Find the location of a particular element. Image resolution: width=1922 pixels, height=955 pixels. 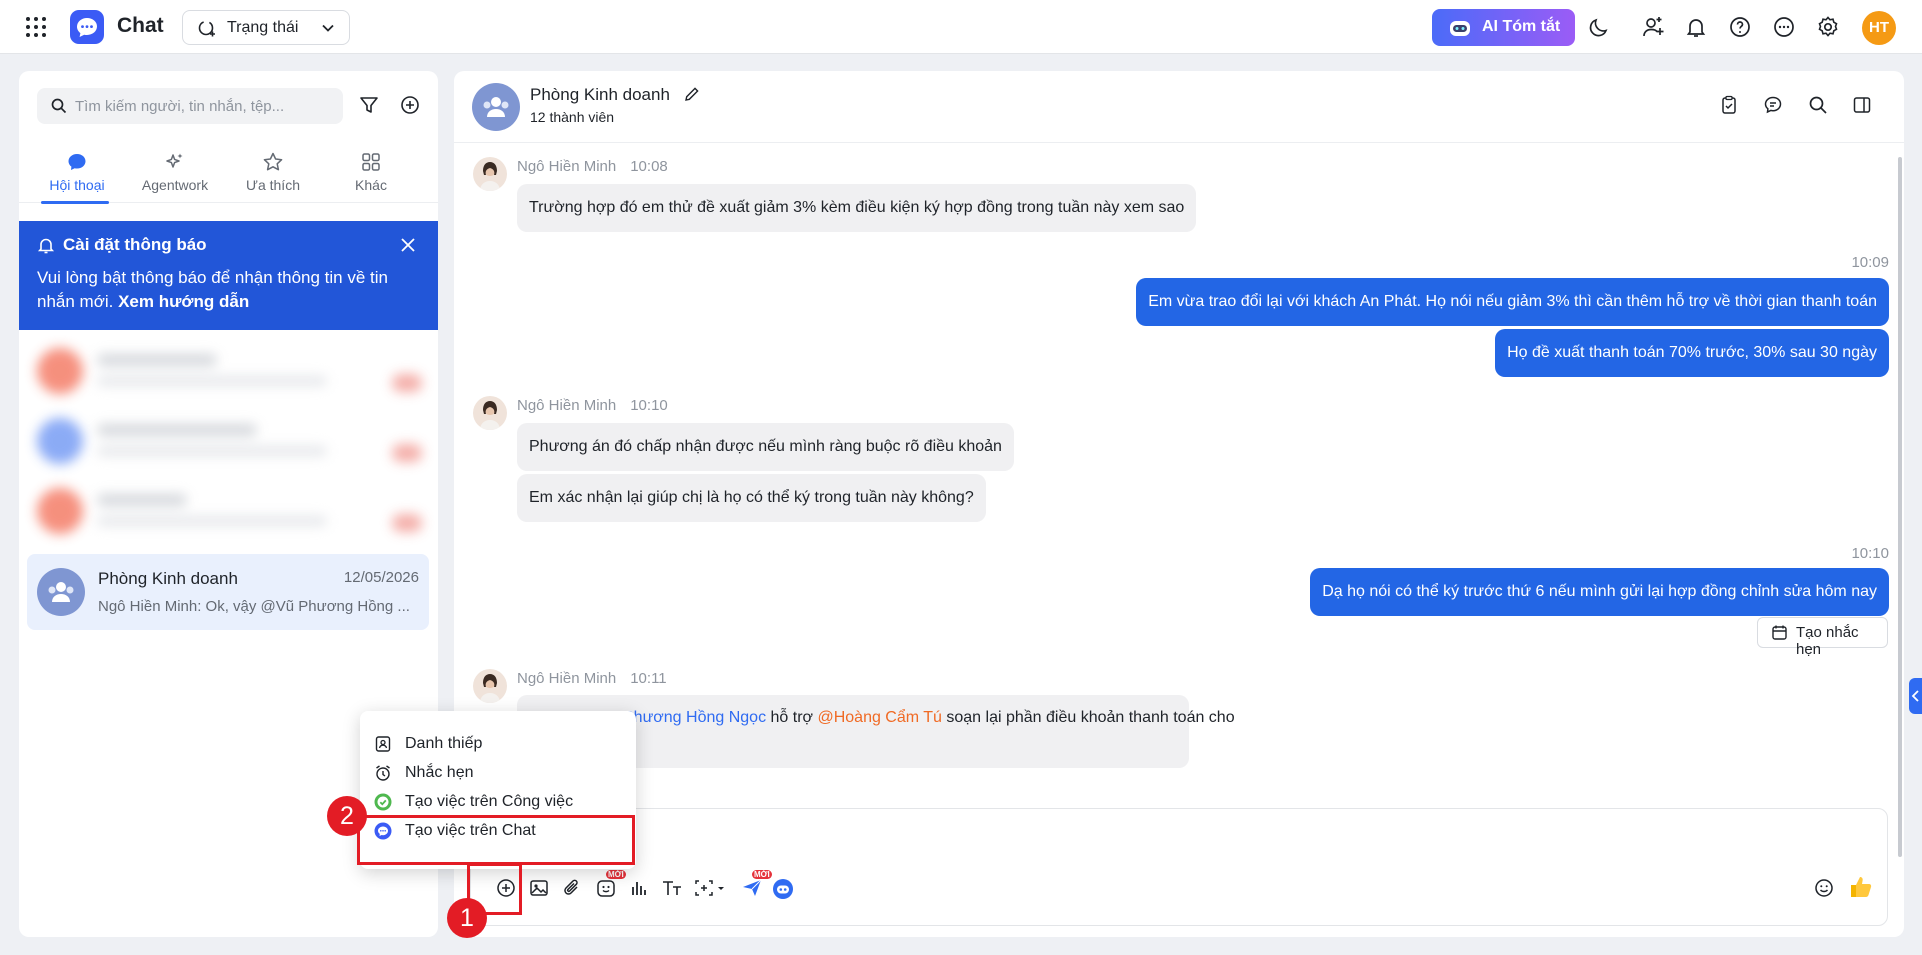

menu-item-label: Tạo việc trên Công việc is located at coordinates (489, 801).